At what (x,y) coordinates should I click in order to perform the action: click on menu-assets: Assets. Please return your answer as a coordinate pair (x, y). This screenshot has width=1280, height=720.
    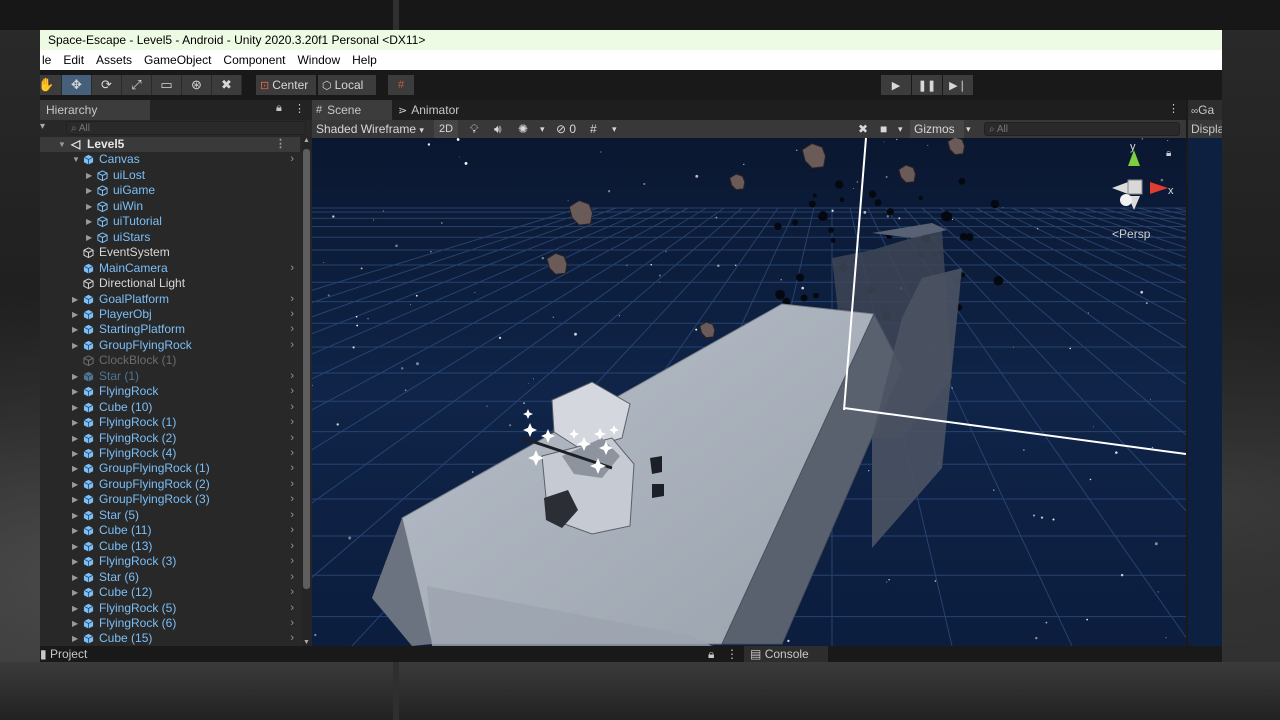
    Looking at the image, I should click on (114, 60).